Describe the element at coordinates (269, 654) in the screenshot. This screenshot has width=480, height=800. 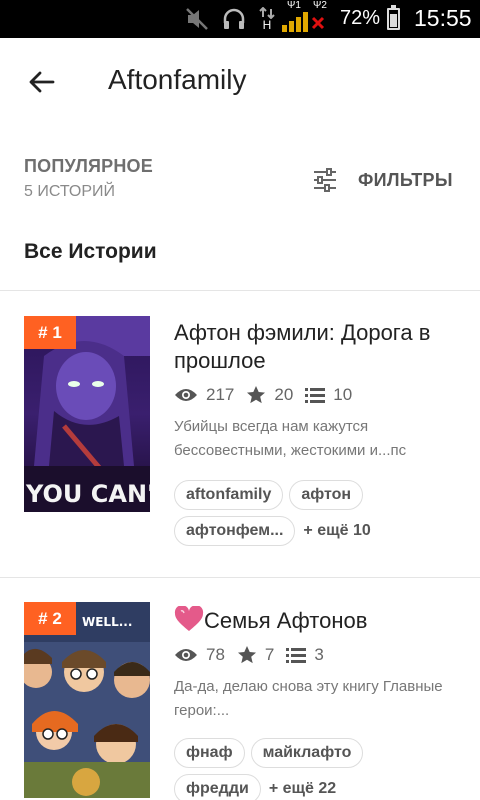
I see `votes-count: 7` at that location.